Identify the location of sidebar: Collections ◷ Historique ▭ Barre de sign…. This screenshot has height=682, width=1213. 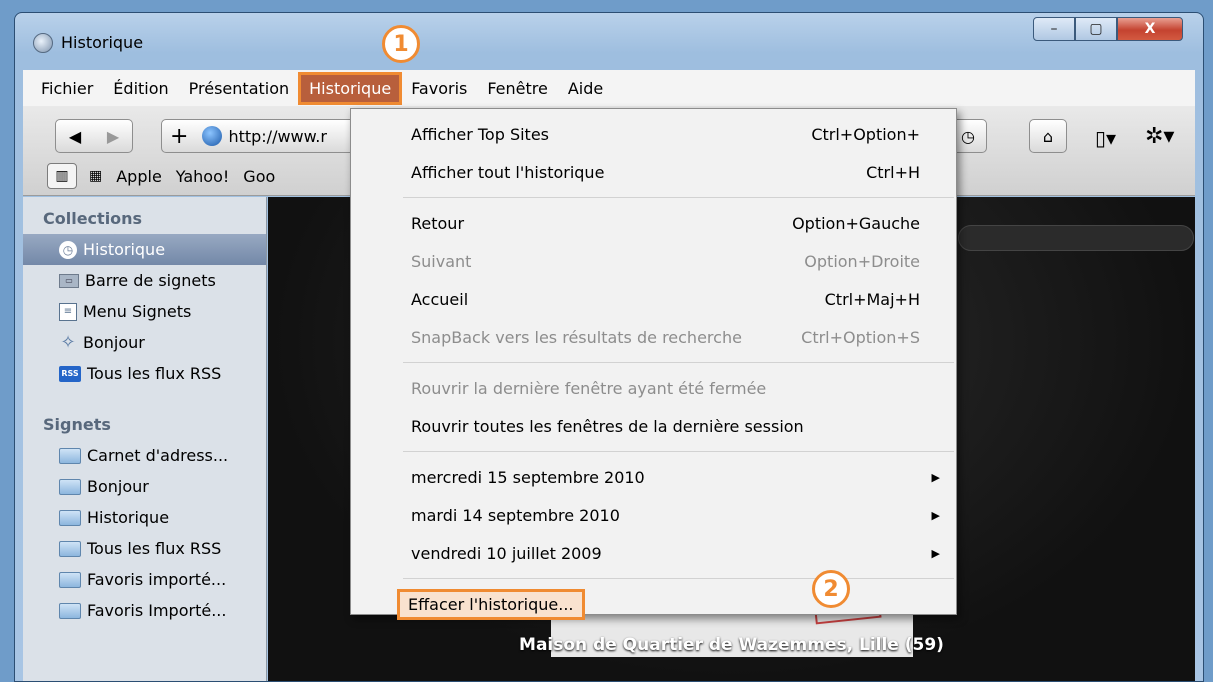
(145, 439).